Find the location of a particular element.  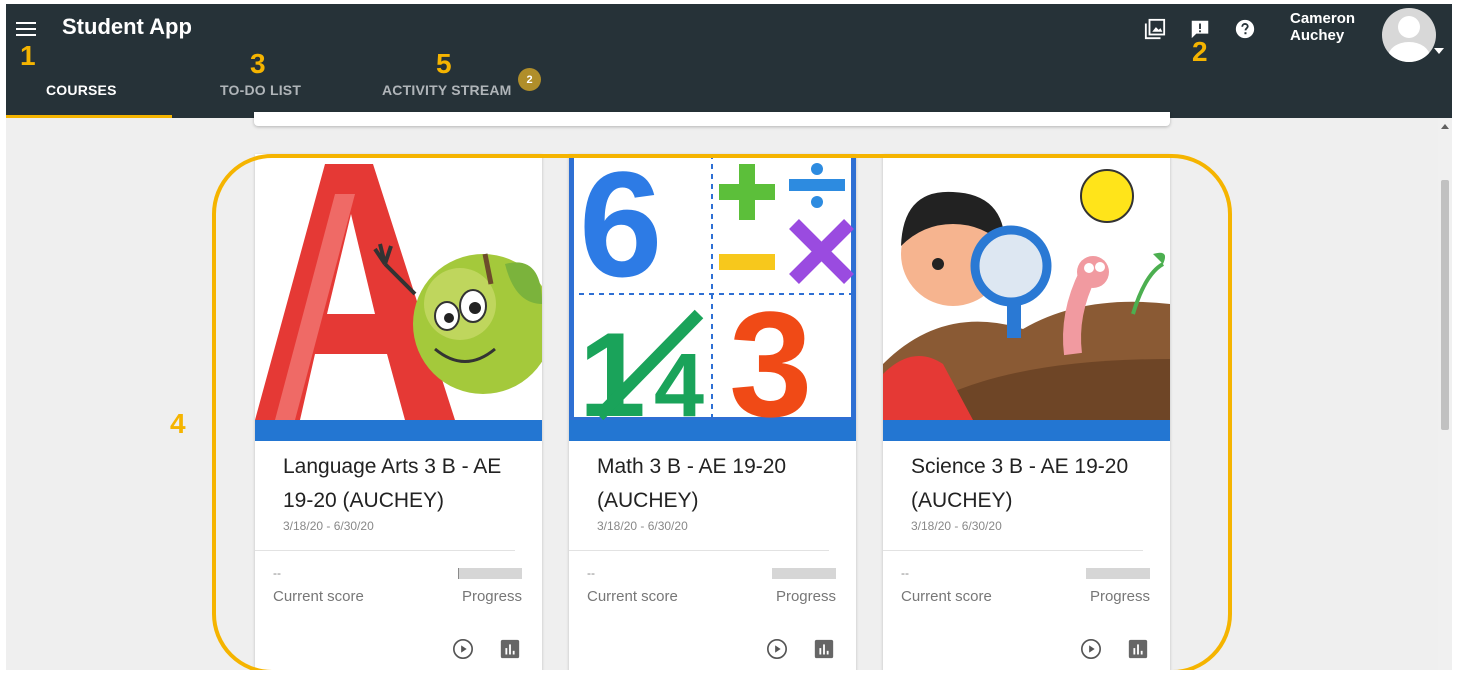

scroll-thumb is located at coordinates (1445, 305).